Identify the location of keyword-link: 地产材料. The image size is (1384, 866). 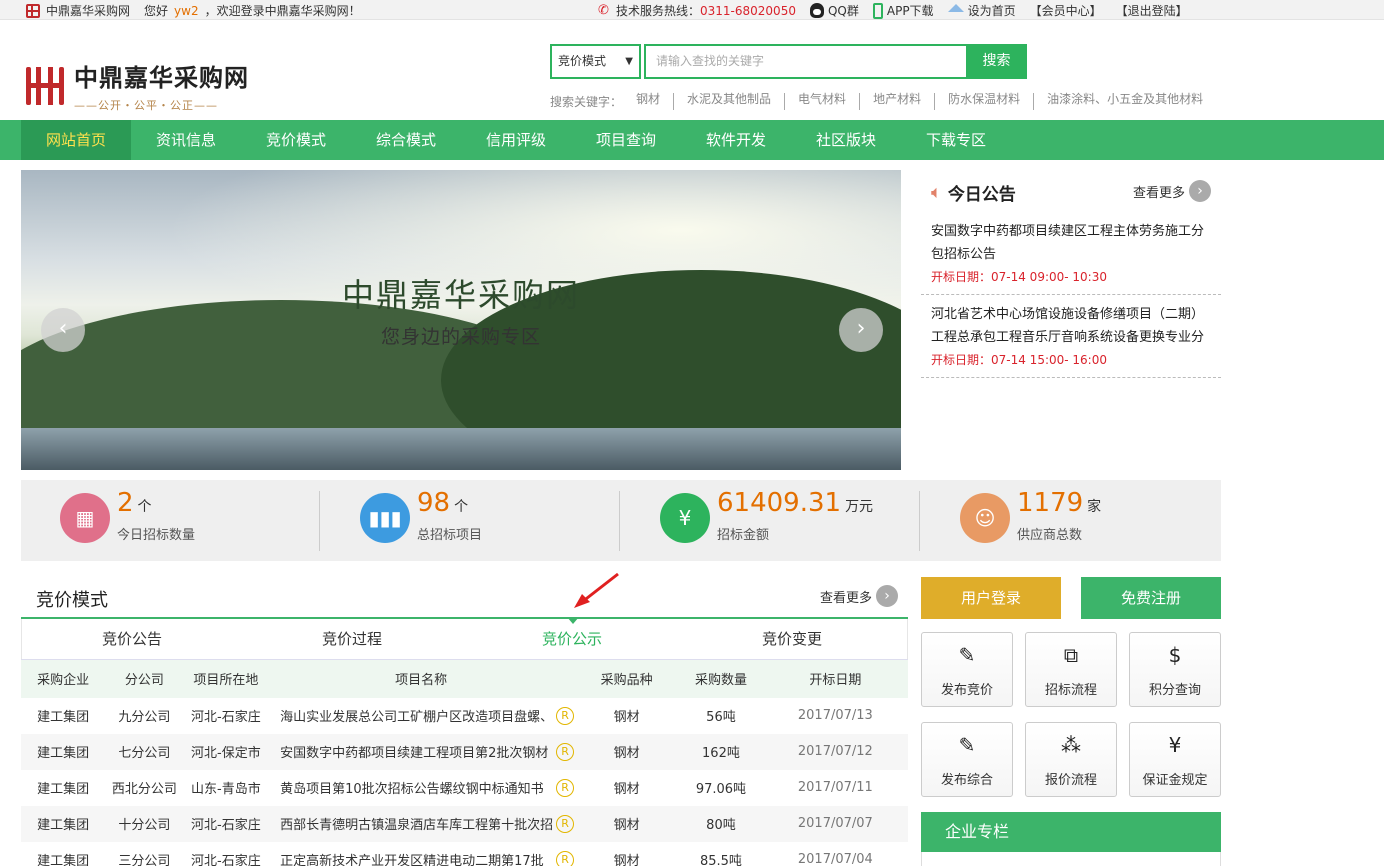
(896, 101).